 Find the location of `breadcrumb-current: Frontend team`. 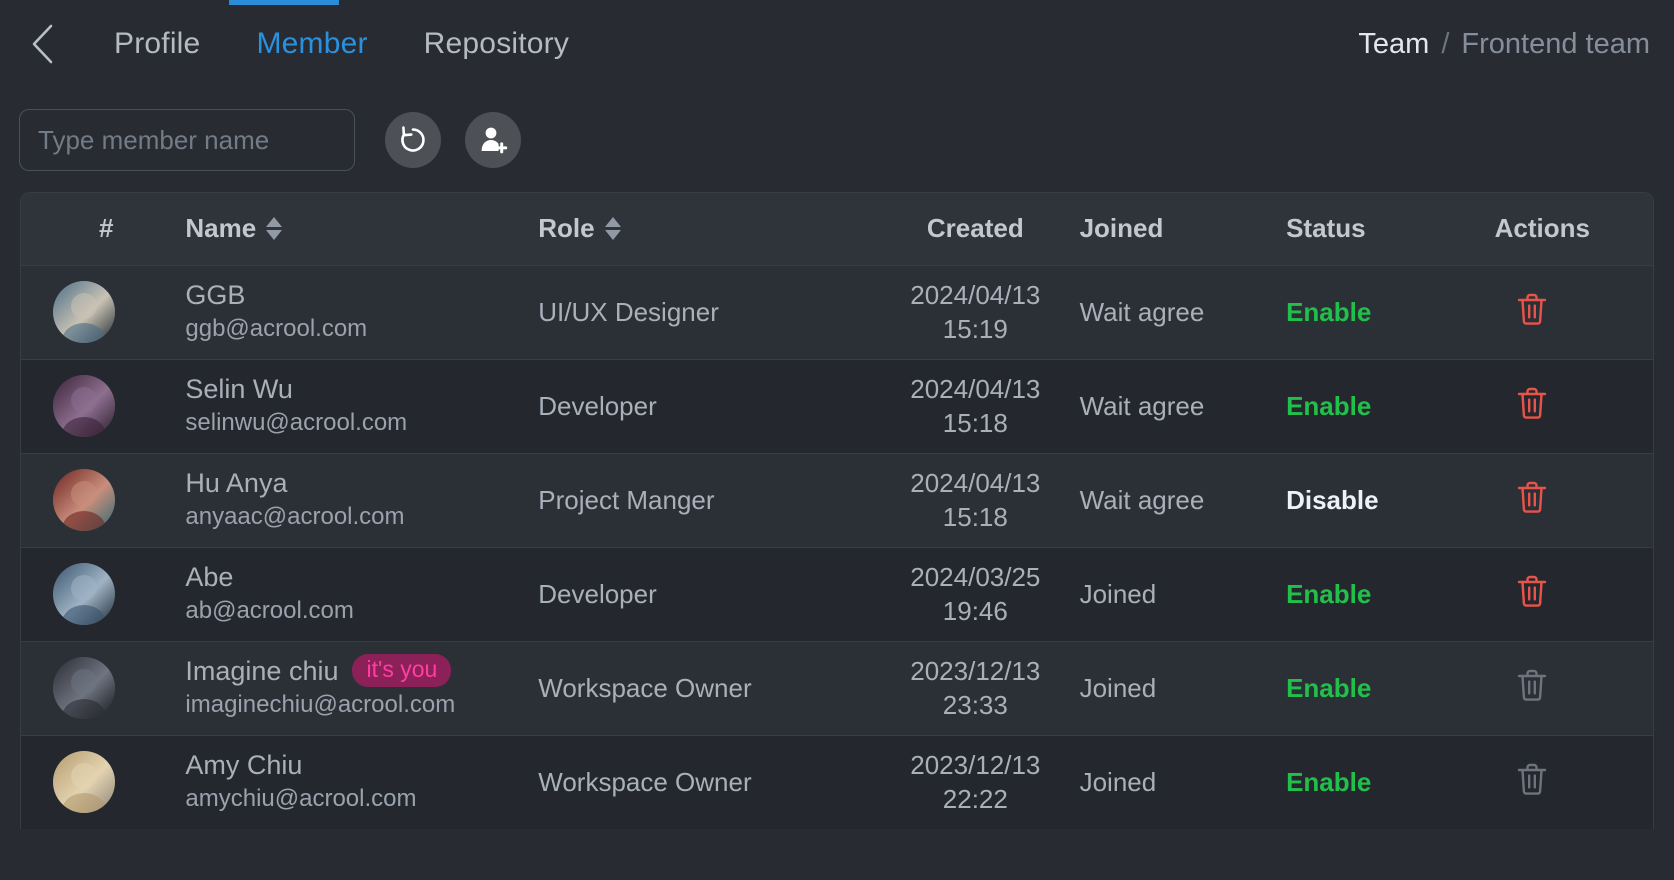

breadcrumb-current: Frontend team is located at coordinates (1555, 43).